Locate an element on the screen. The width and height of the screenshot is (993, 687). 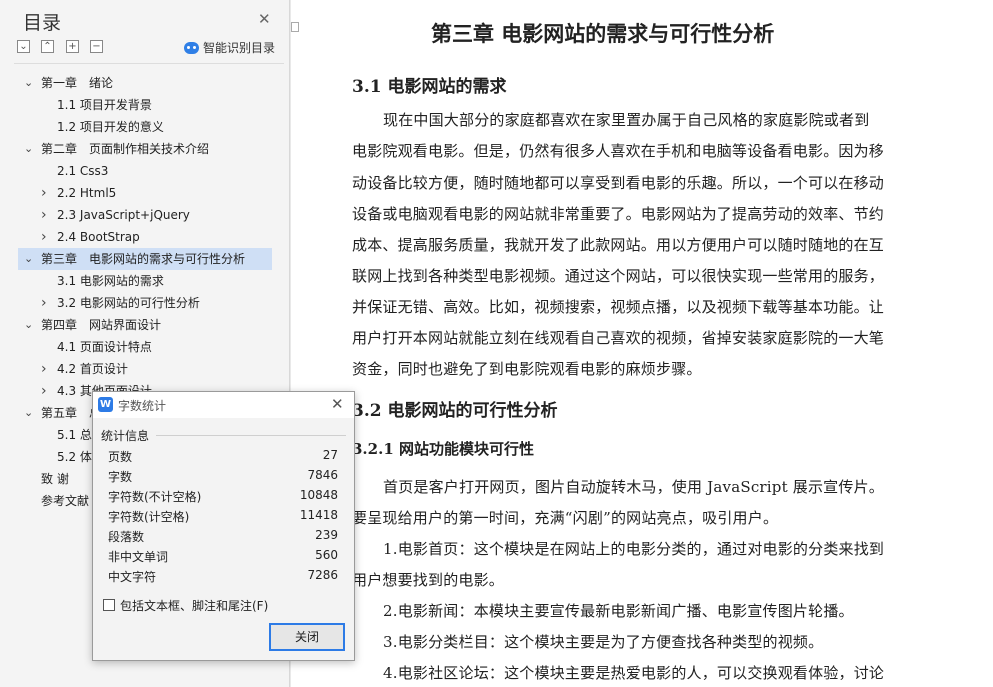
section-heading: 3.2.1 网站功能模块可行性 is located at coordinates (443, 449).